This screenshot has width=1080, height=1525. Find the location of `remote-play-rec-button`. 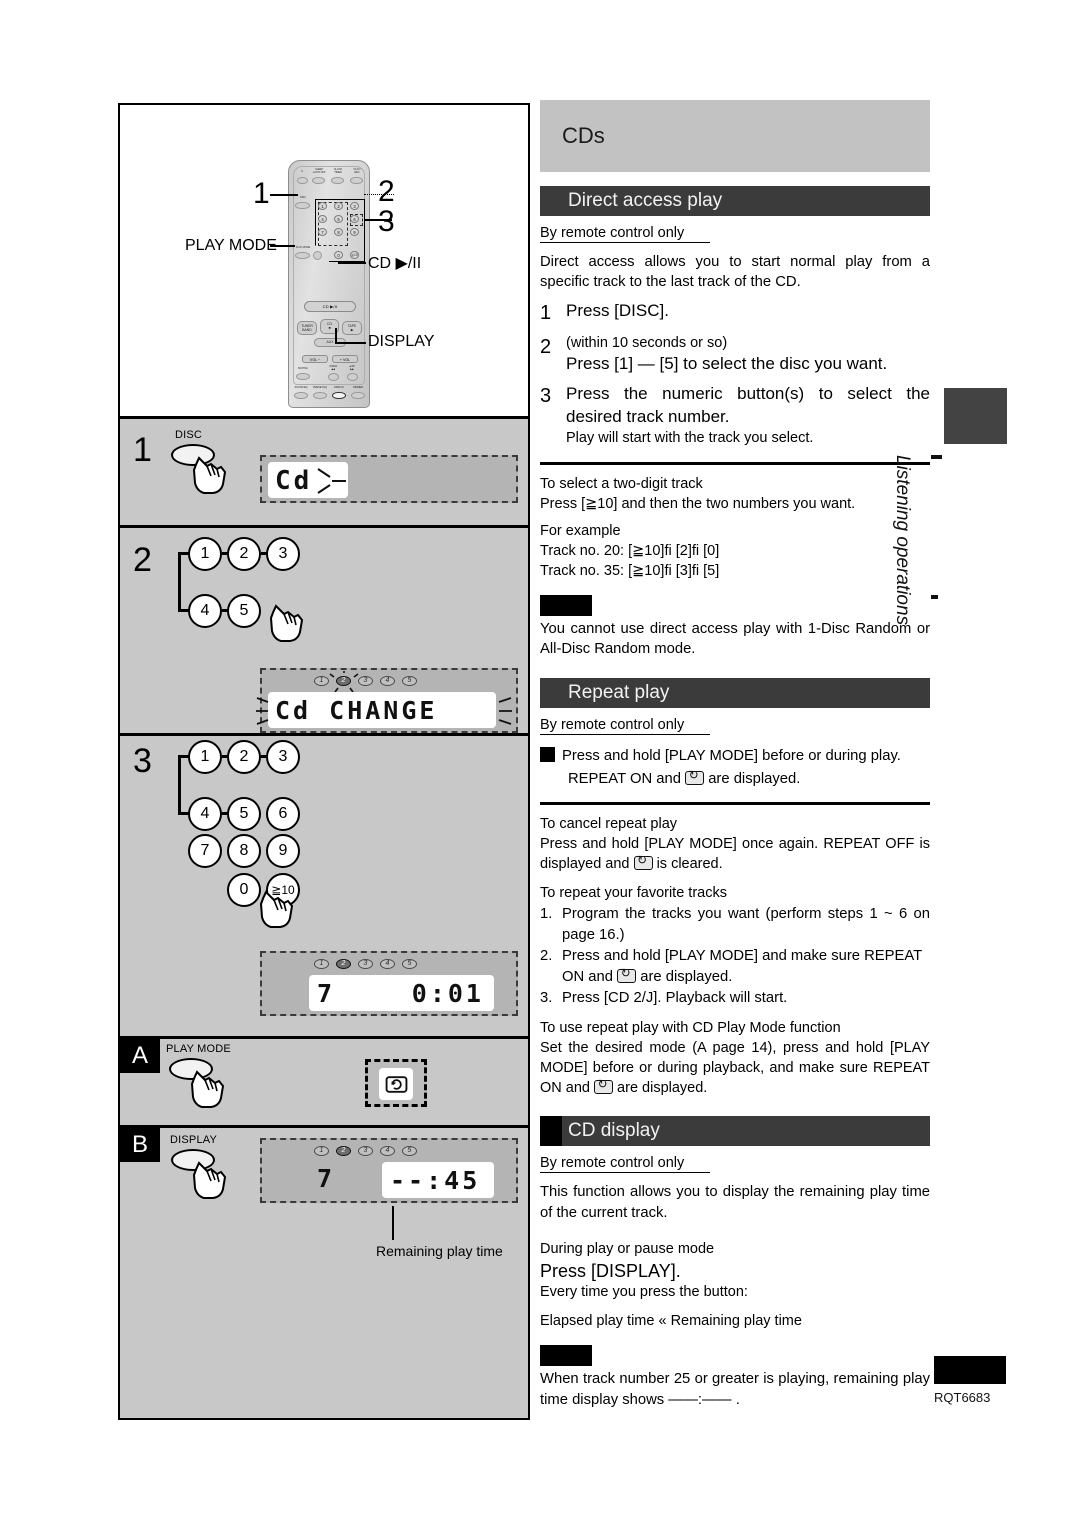

remote-play-rec-button is located at coordinates (356, 180).